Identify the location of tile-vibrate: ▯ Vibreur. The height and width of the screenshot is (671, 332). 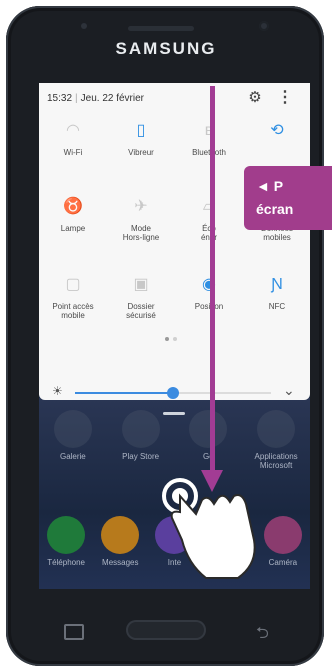
(141, 138).